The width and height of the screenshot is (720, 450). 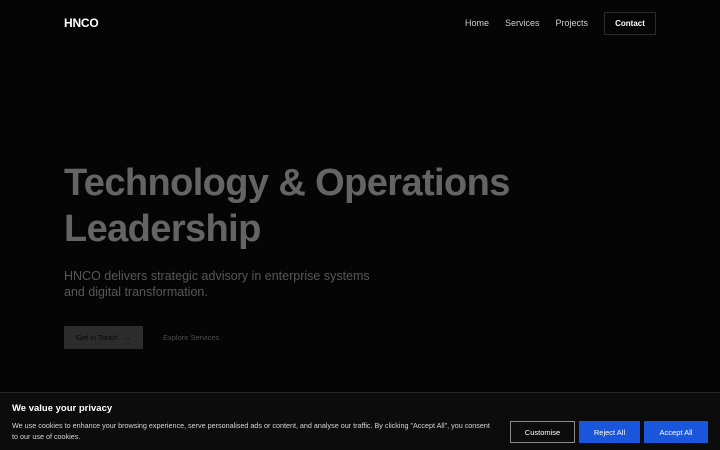 I want to click on nav-link-projects: Projects, so click(x=571, y=23).